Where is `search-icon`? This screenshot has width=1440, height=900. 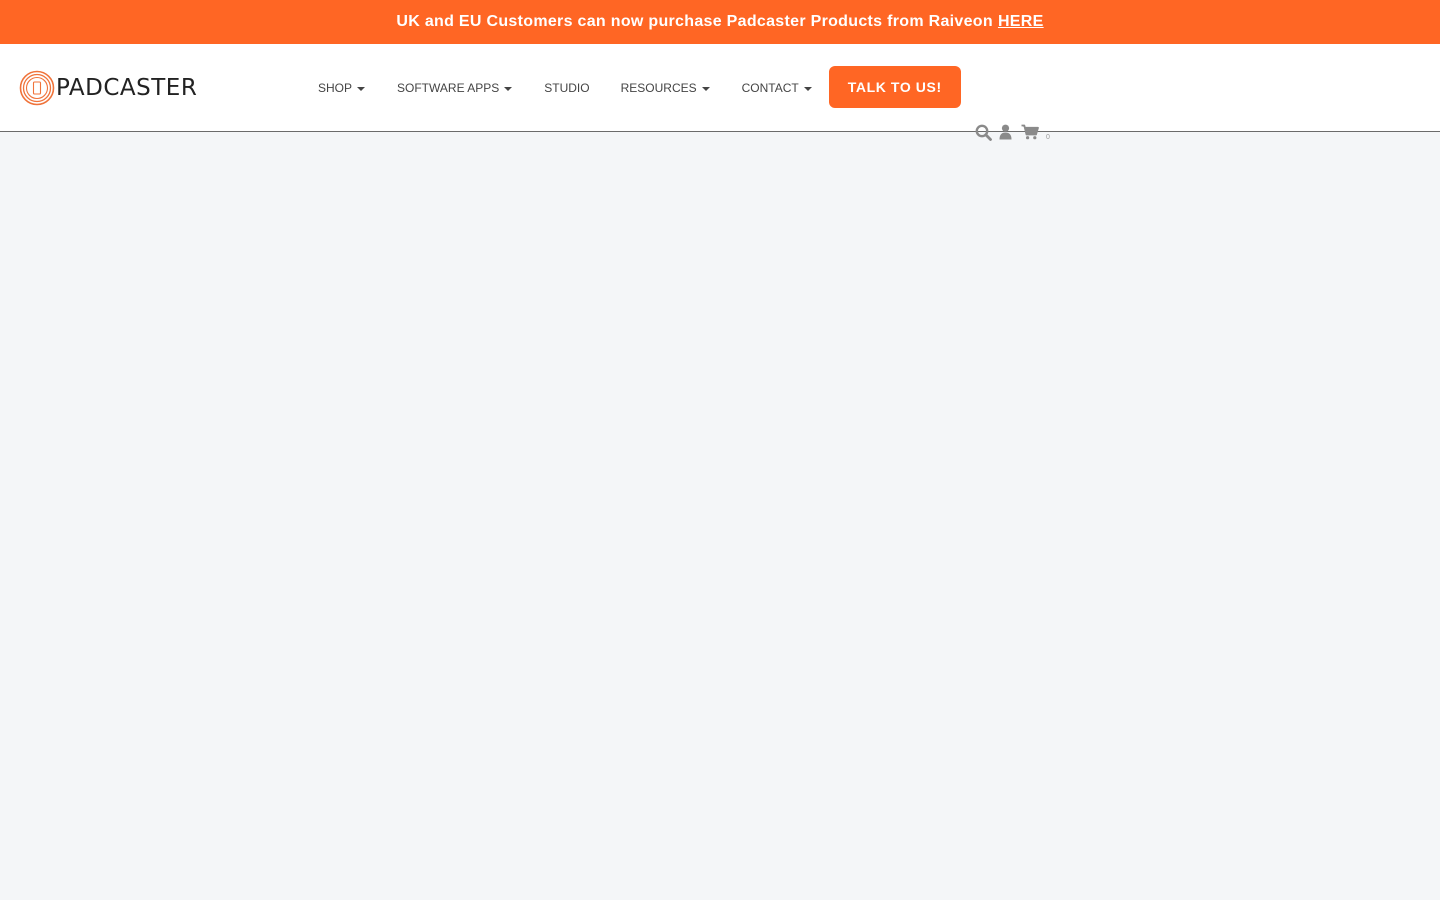 search-icon is located at coordinates (983, 132).